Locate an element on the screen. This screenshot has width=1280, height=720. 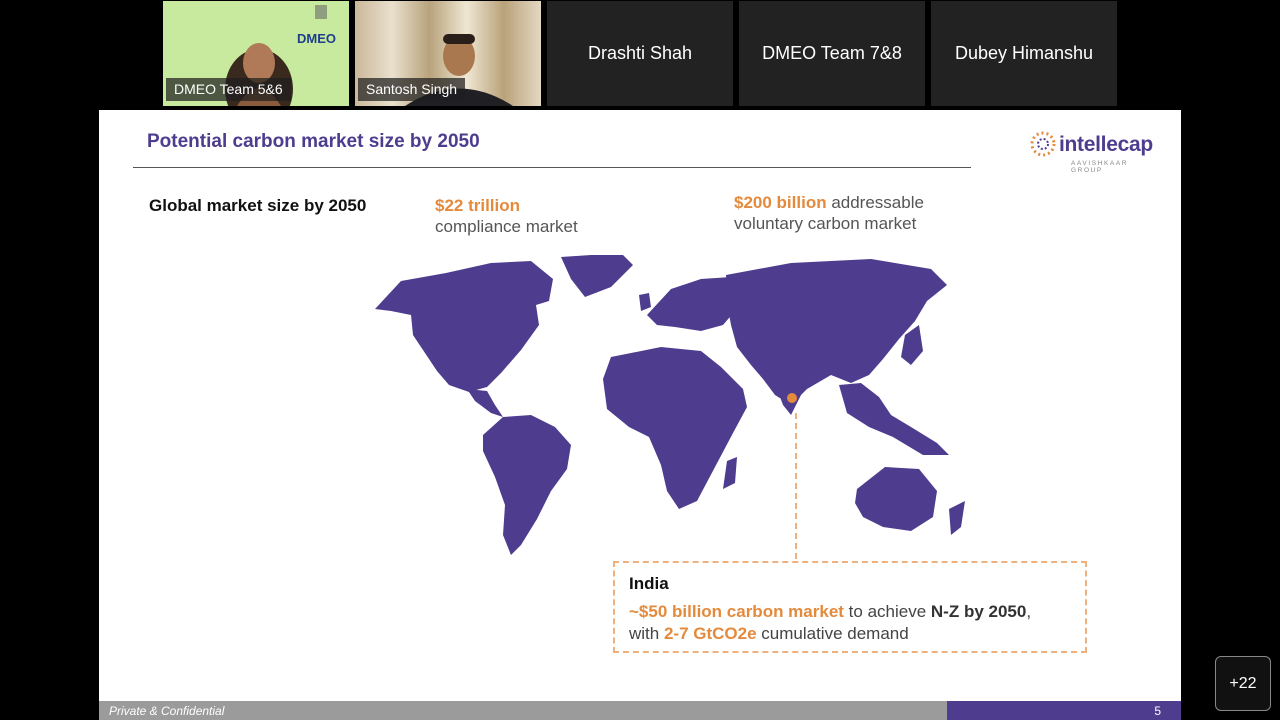
participant-name: Santosh Singh is located at coordinates (412, 89).